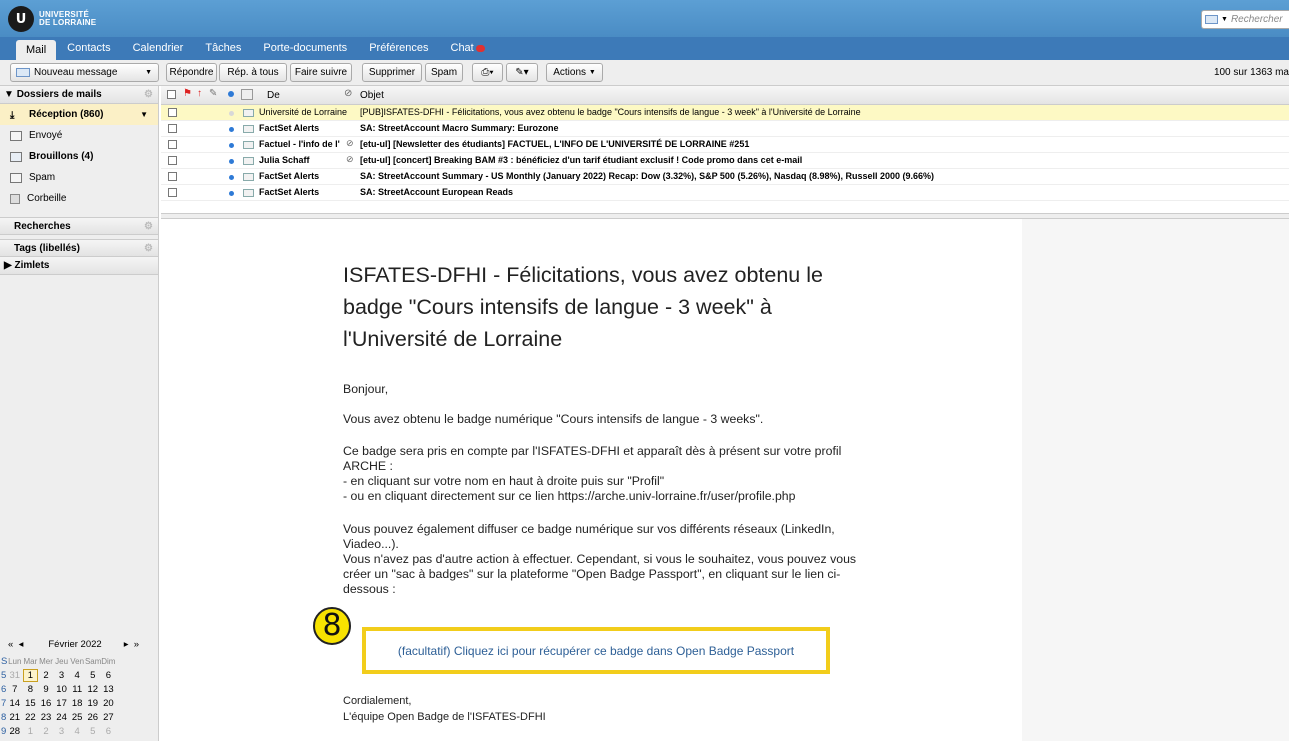 This screenshot has height=741, width=1289. Describe the element at coordinates (8, 265) in the screenshot. I see `expand-icon: ▶` at that location.